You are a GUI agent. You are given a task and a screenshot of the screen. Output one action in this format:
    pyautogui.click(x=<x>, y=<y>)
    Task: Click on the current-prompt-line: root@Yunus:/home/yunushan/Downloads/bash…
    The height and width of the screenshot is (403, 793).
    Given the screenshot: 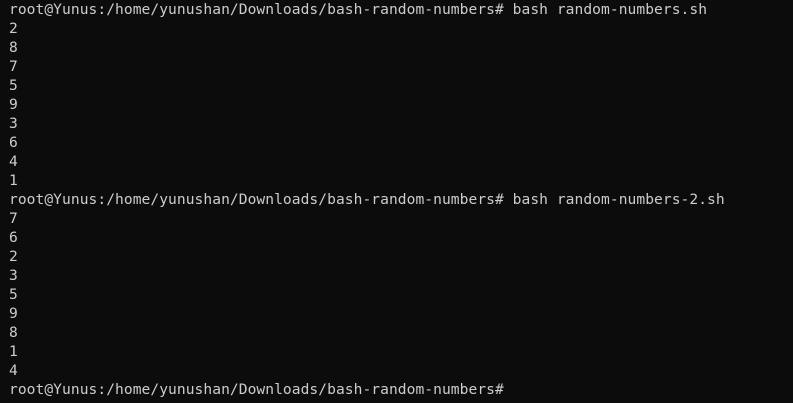 What is the action you would take?
    pyautogui.click(x=401, y=389)
    